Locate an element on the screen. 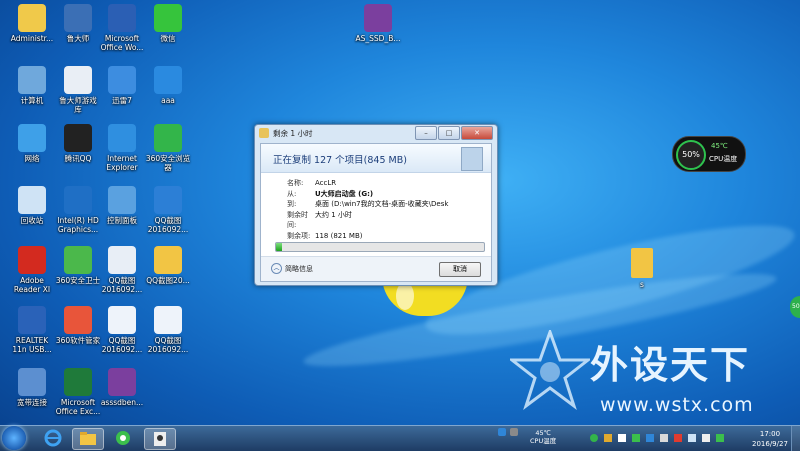  desktop-icon: aaa is located at coordinates (168, 85).